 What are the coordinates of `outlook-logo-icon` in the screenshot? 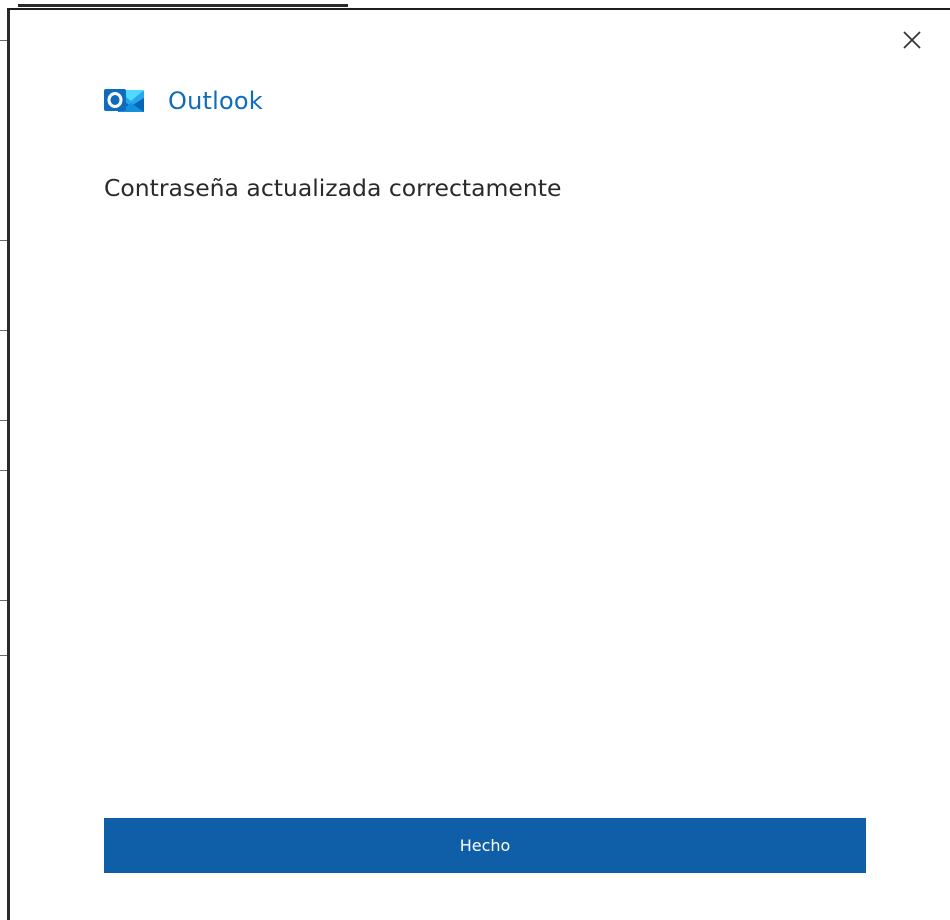 It's located at (124, 100).